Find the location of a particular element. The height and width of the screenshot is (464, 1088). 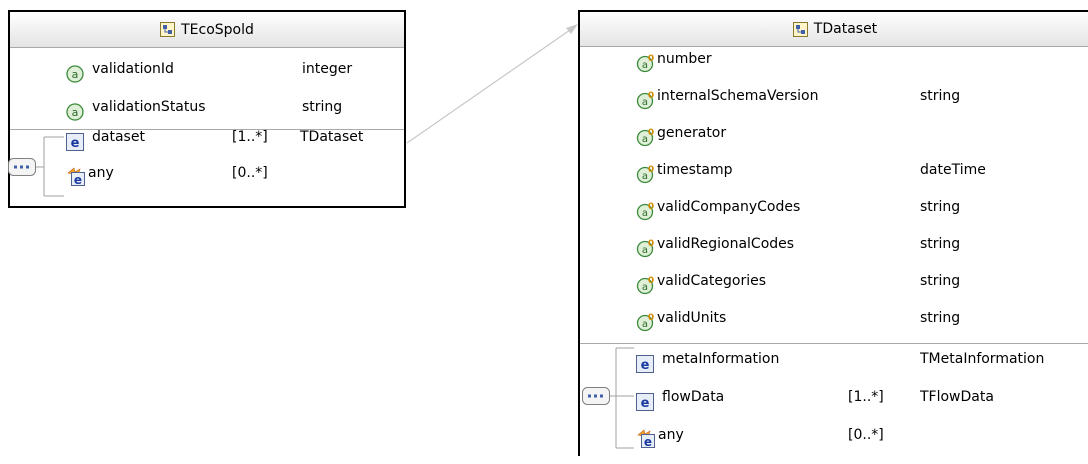

attribute-name: validCompanyCodes is located at coordinates (729, 207).